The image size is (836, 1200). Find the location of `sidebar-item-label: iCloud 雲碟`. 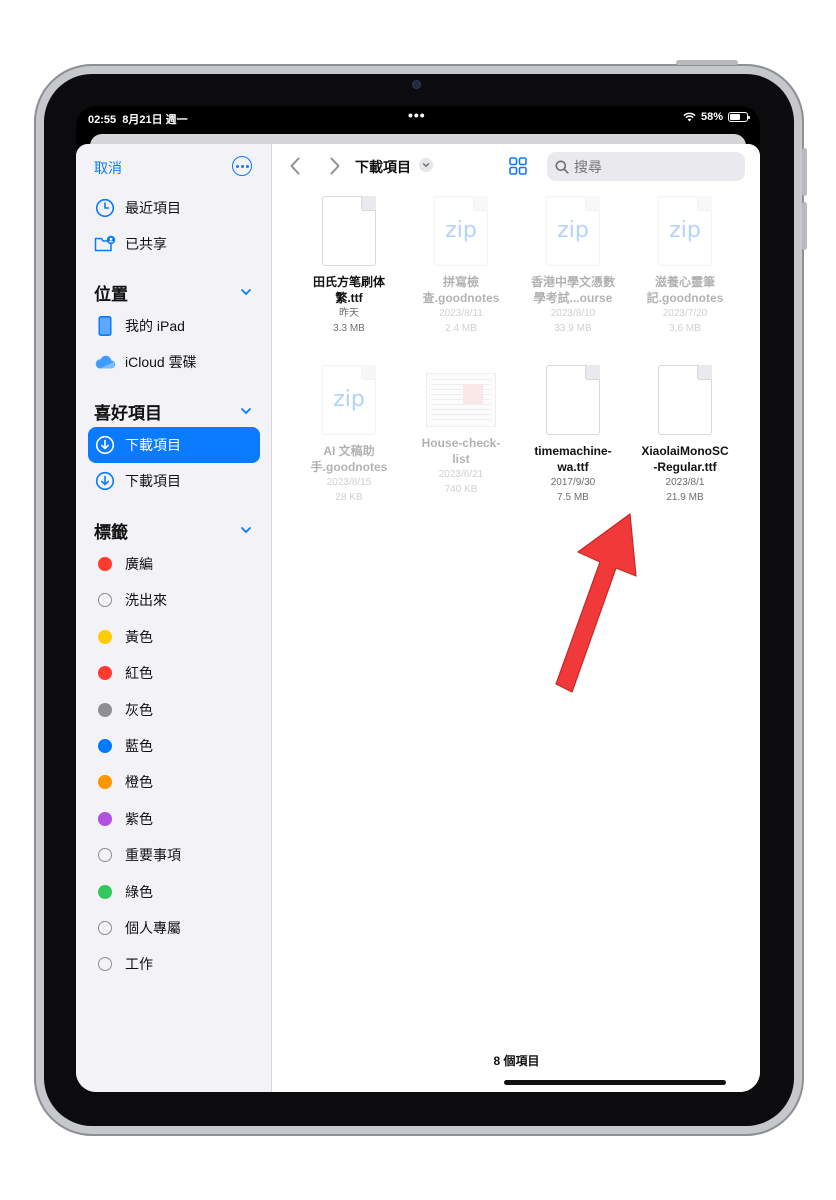

sidebar-item-label: iCloud 雲碟 is located at coordinates (161, 362).